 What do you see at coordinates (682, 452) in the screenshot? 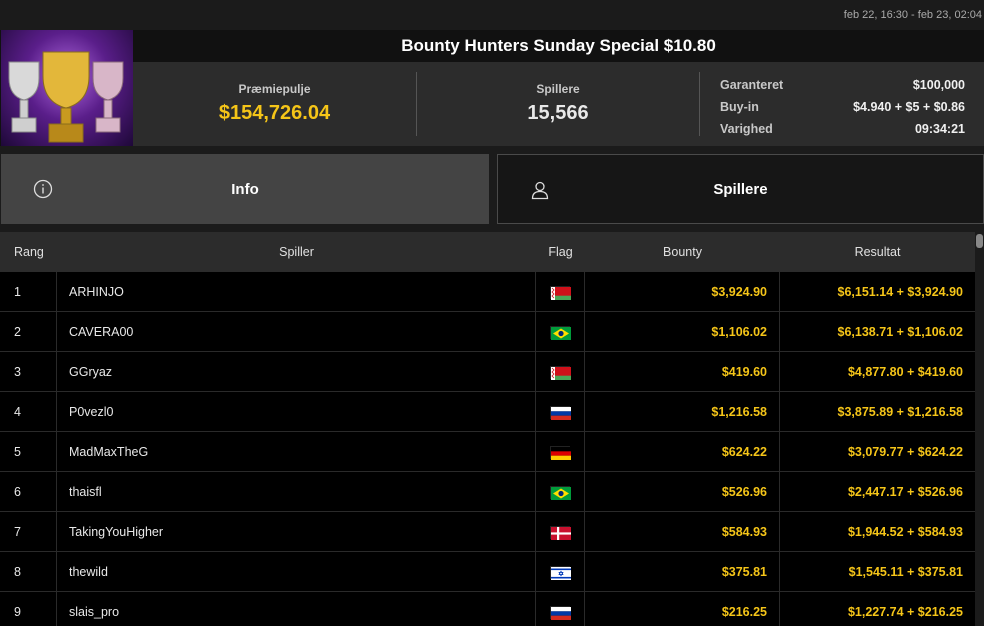
I see `bounty-cell: $624.22` at bounding box center [682, 452].